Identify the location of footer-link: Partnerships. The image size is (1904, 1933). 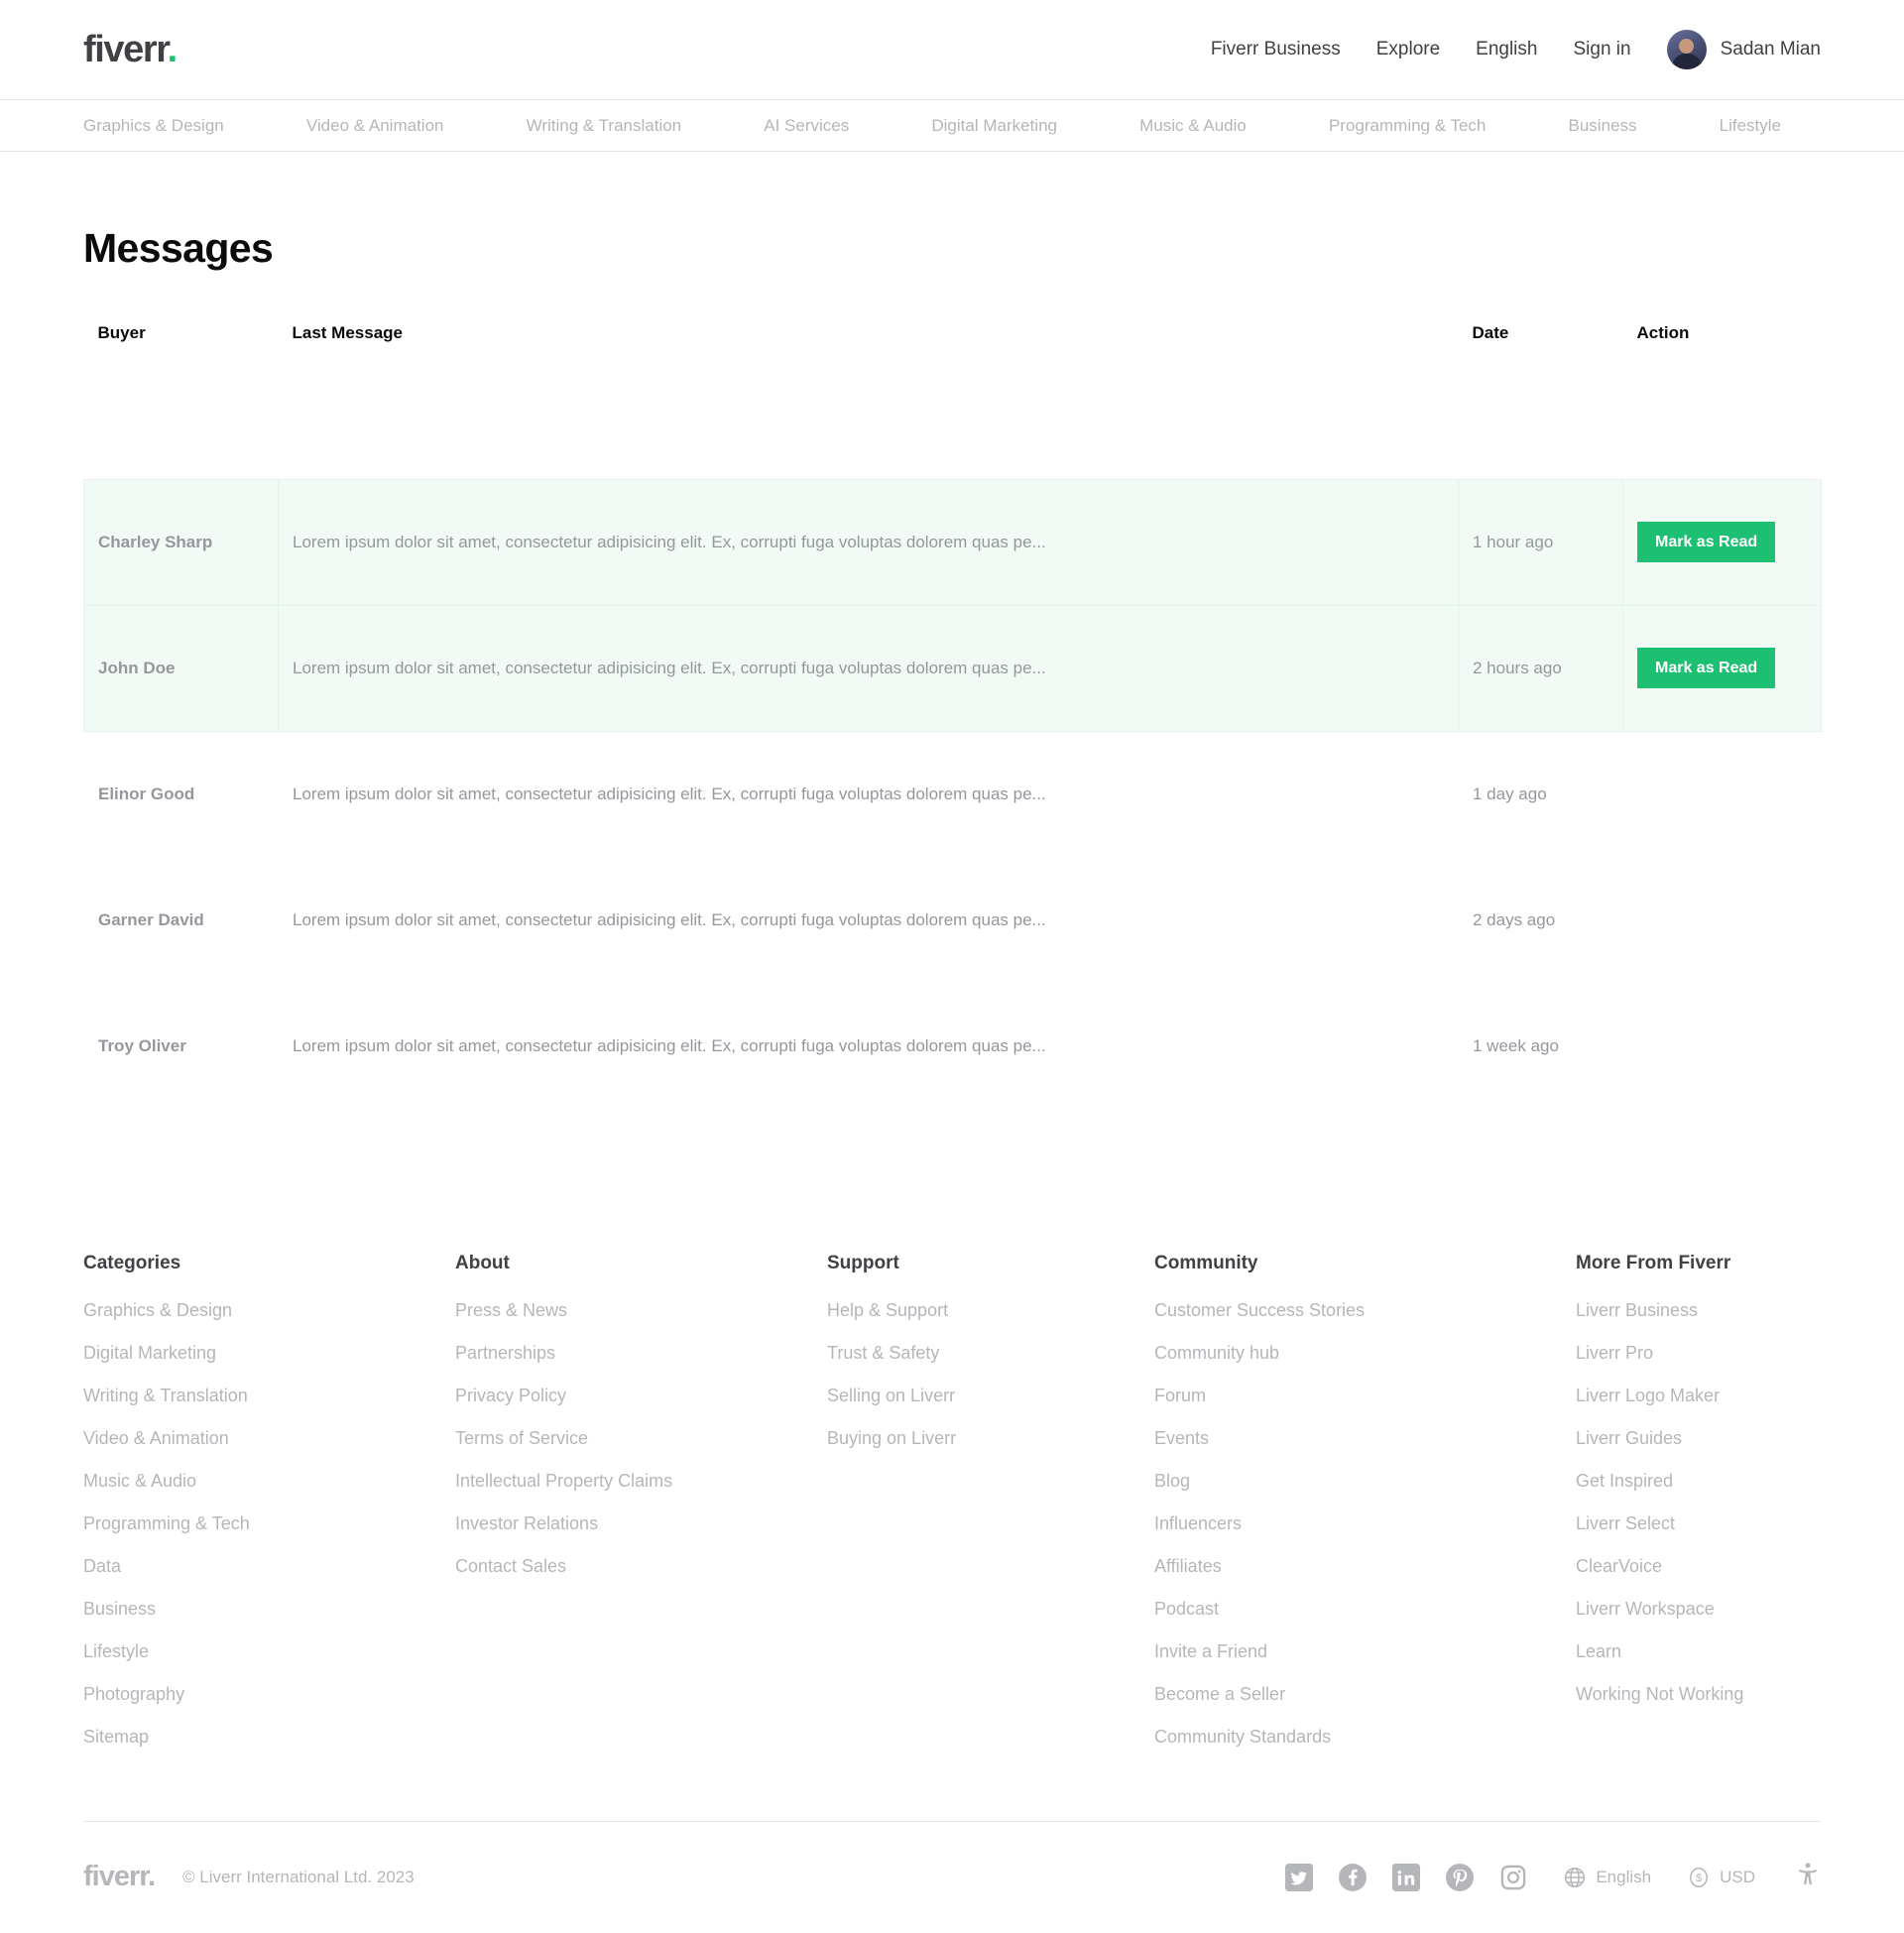
(641, 1353).